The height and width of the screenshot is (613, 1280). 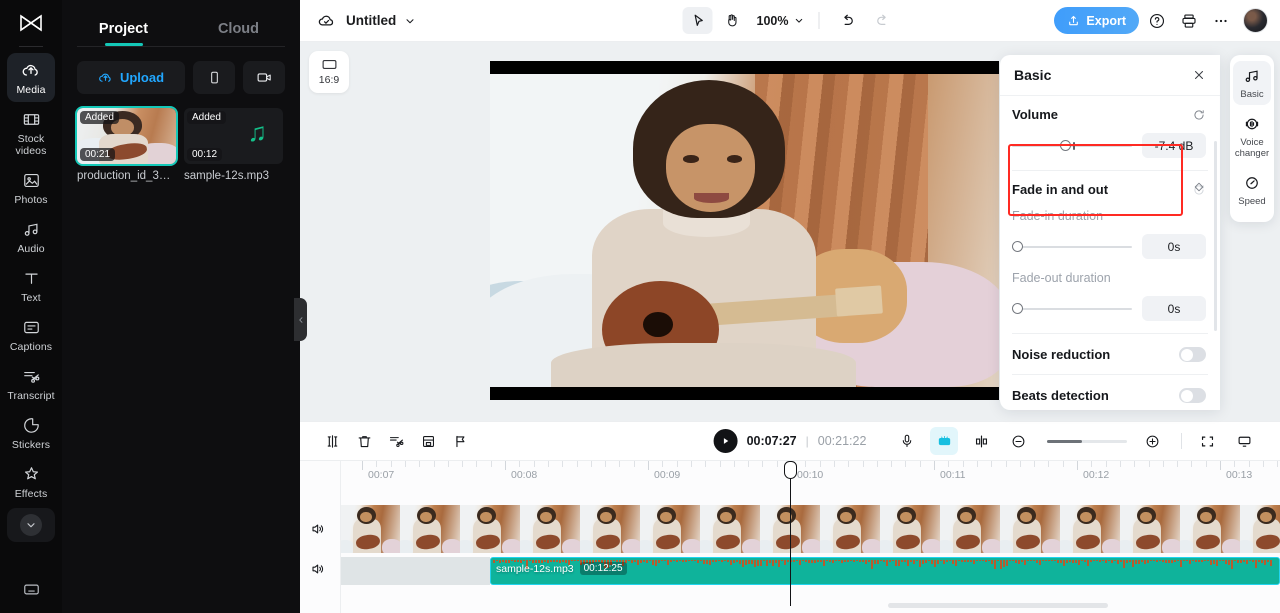 I want to click on project-title: Untitled, so click(x=371, y=20).